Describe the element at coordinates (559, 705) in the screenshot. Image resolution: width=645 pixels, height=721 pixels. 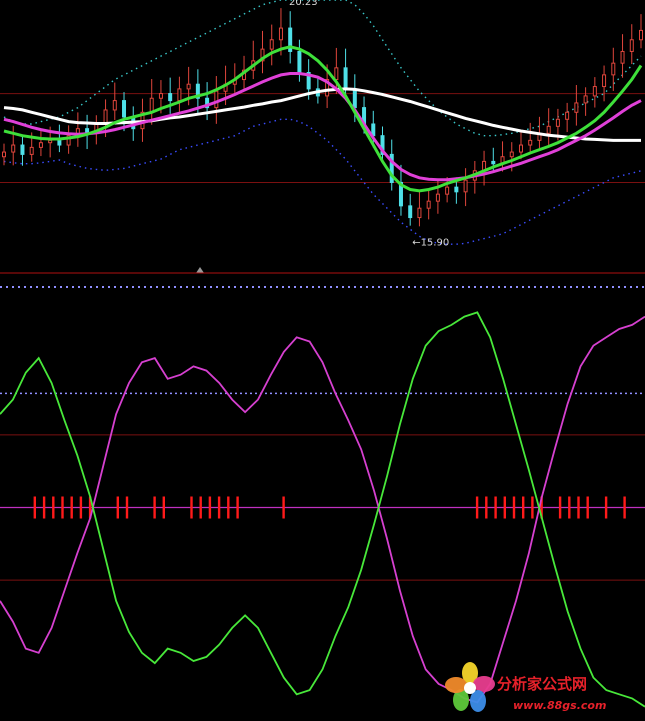
I see `watermark-url: www.88gs.com` at that location.